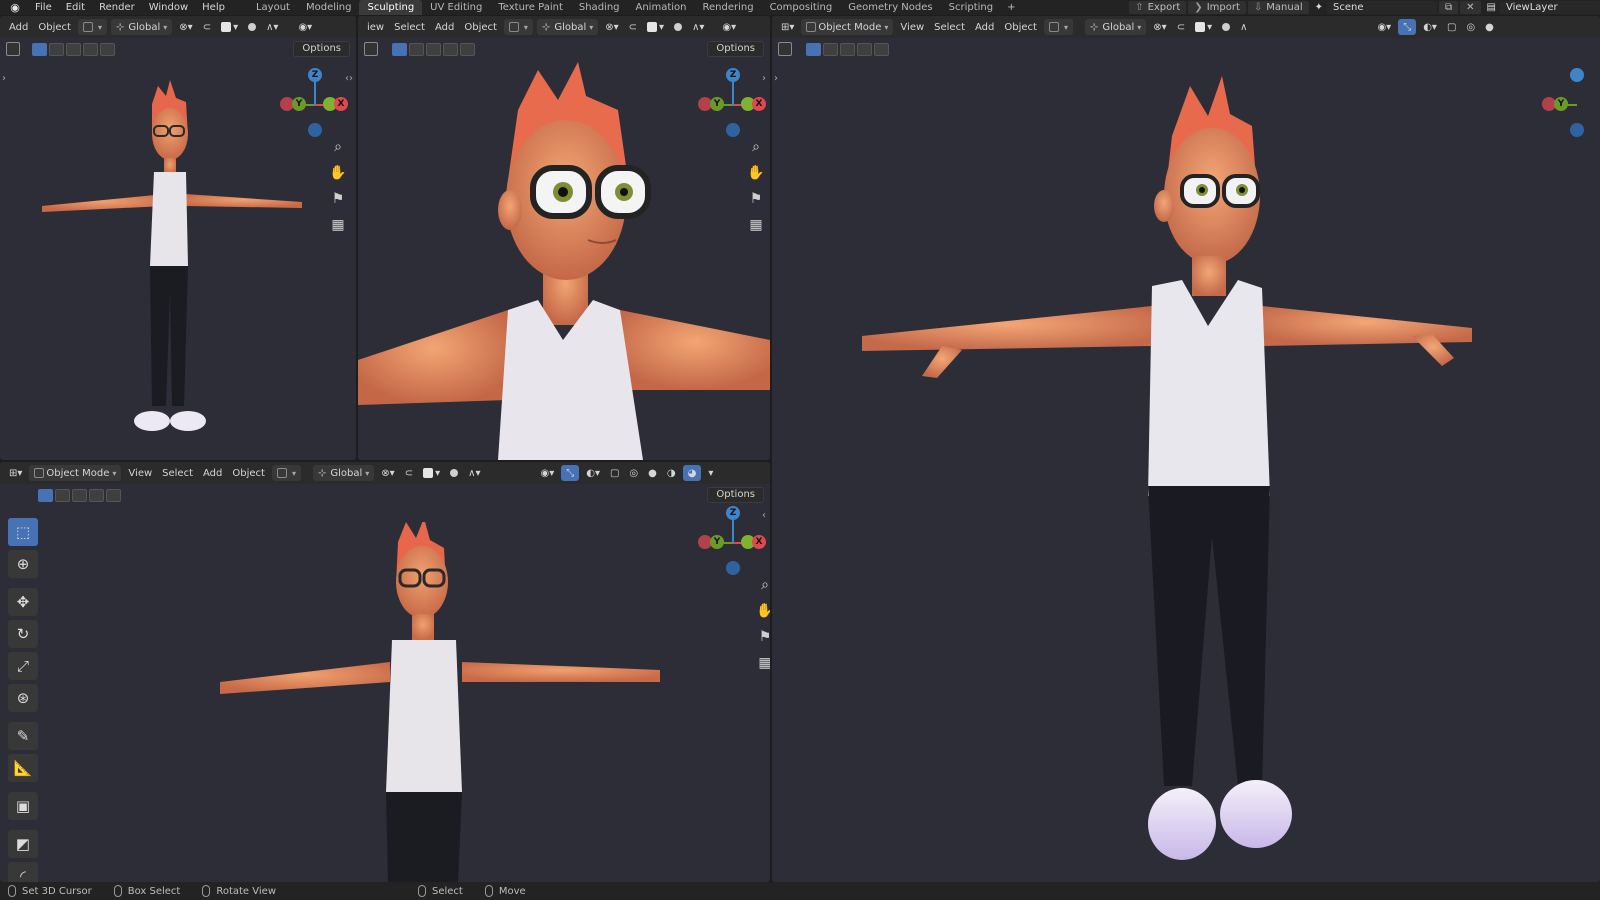 The width and height of the screenshot is (1600, 900). I want to click on menu-edit: Edit, so click(75, 7).